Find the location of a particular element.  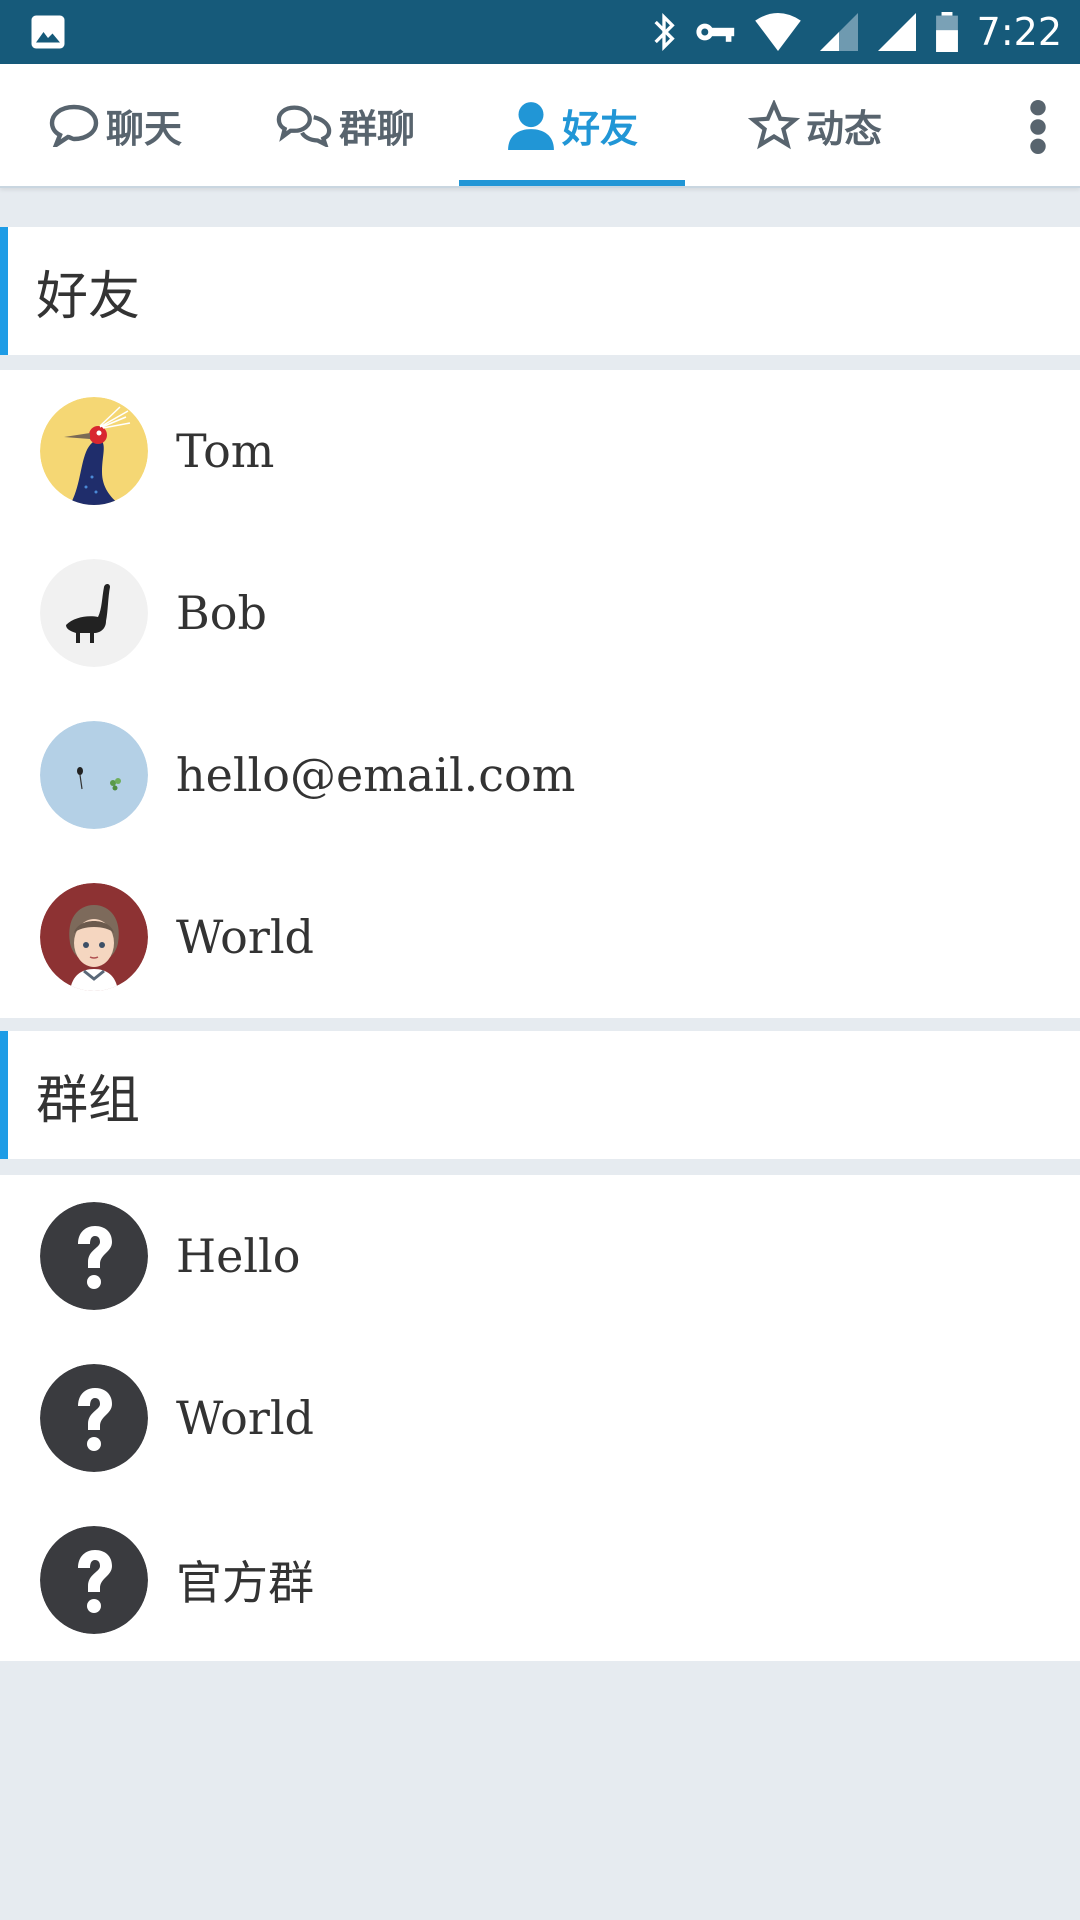

friend-name: hello@email.com is located at coordinates (376, 775).